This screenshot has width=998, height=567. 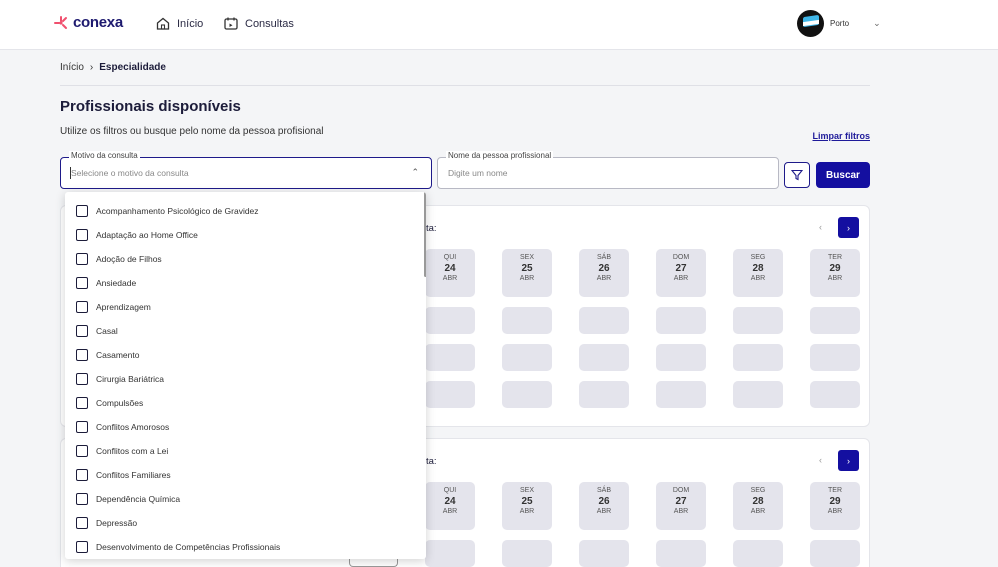 I want to click on breadcrumb-home: Início, so click(x=72, y=67).